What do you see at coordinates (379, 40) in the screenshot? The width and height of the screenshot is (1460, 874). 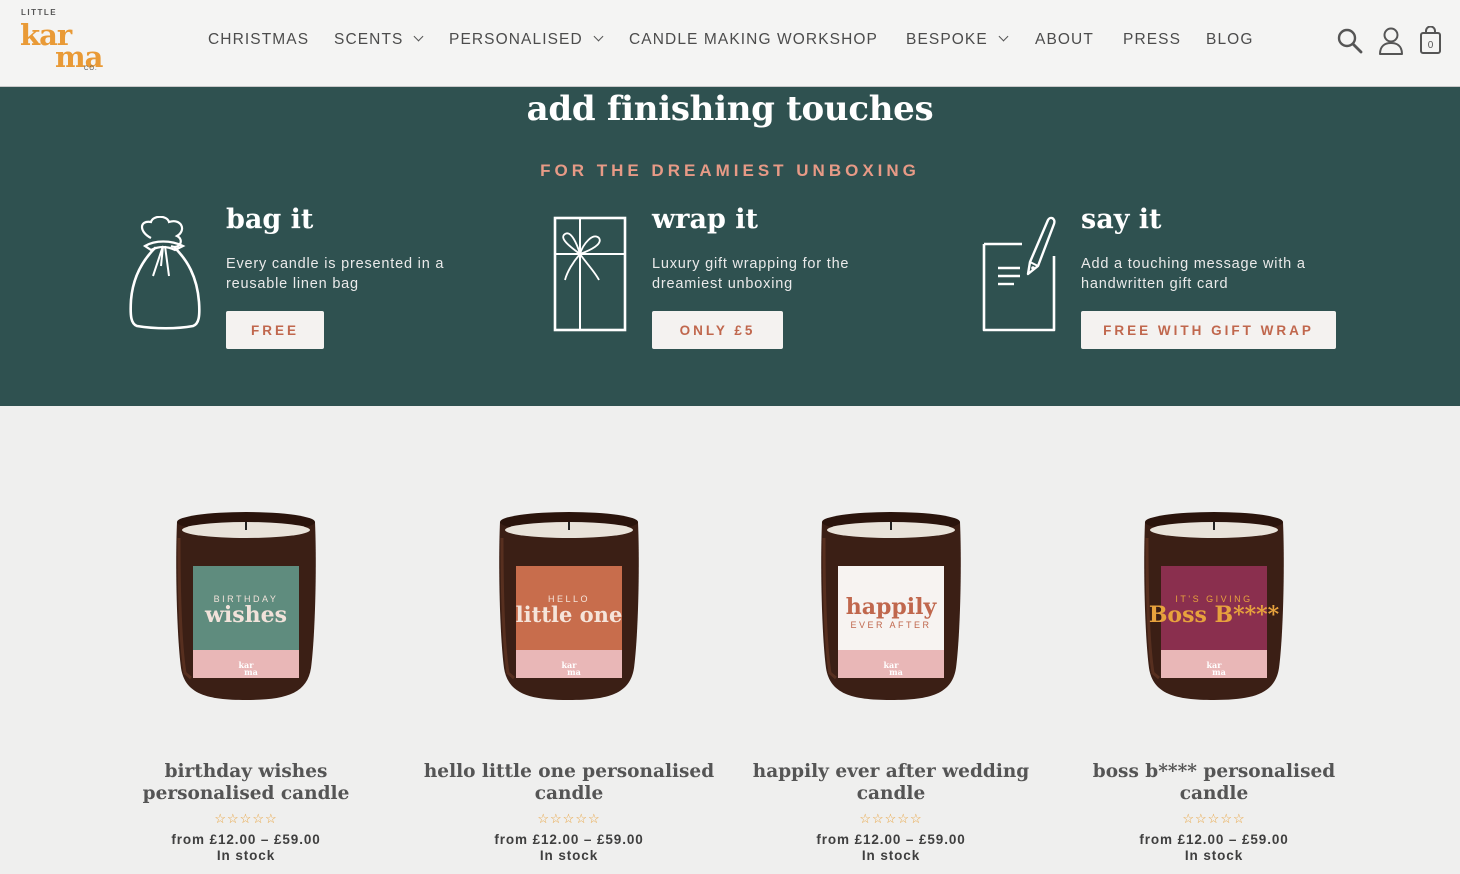 I see `nav-scents: SCENTS` at bounding box center [379, 40].